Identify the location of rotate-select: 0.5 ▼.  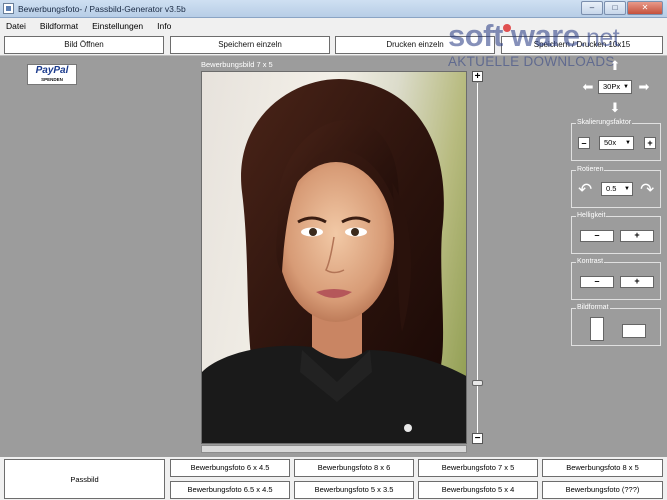
(617, 189).